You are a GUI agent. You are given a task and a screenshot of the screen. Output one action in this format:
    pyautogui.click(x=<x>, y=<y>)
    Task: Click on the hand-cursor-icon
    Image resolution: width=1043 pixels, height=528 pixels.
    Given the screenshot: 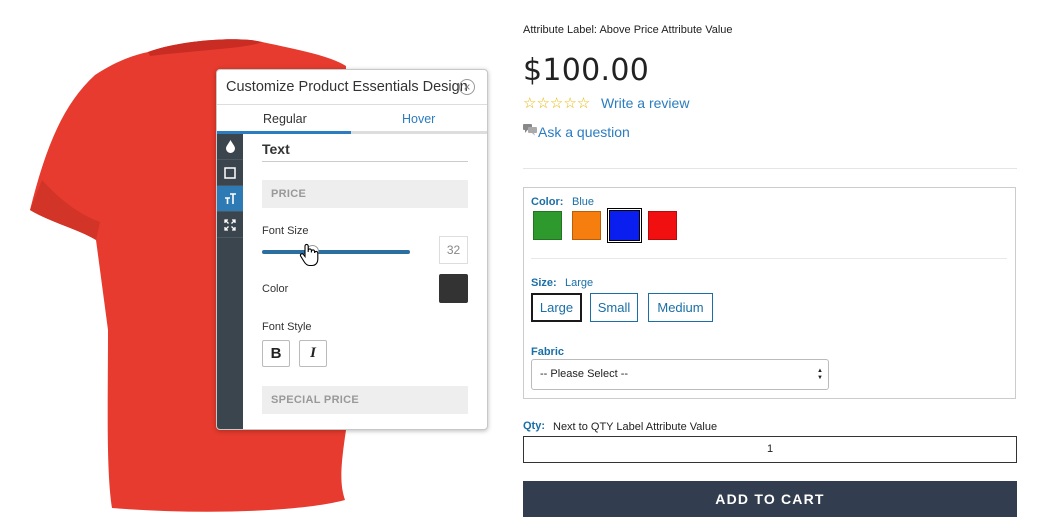 What is the action you would take?
    pyautogui.click(x=309, y=255)
    